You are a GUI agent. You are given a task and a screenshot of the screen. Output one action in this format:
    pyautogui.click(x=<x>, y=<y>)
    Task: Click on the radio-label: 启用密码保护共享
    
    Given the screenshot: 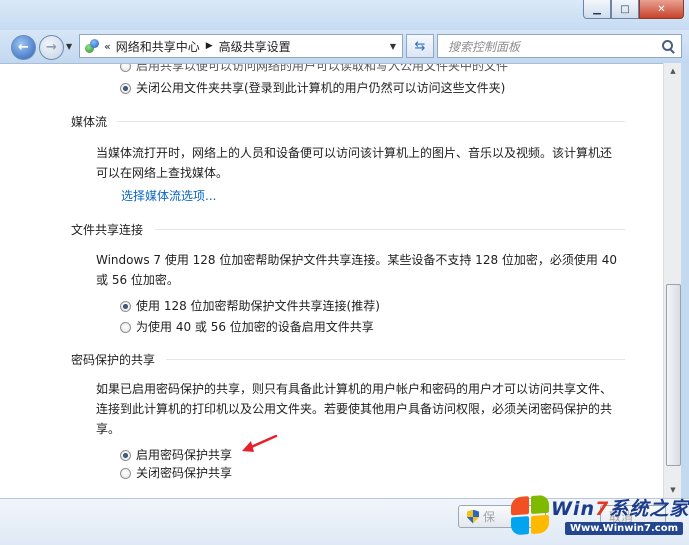 What is the action you would take?
    pyautogui.click(x=184, y=455)
    